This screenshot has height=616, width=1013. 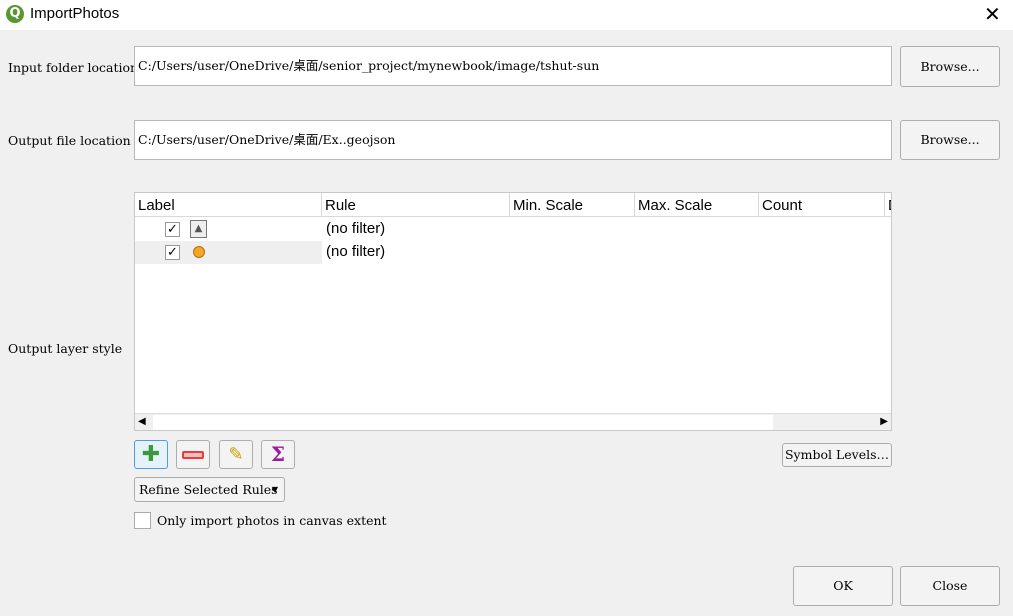 I want to click on qgis-logo-icon: Q, so click(x=15, y=14).